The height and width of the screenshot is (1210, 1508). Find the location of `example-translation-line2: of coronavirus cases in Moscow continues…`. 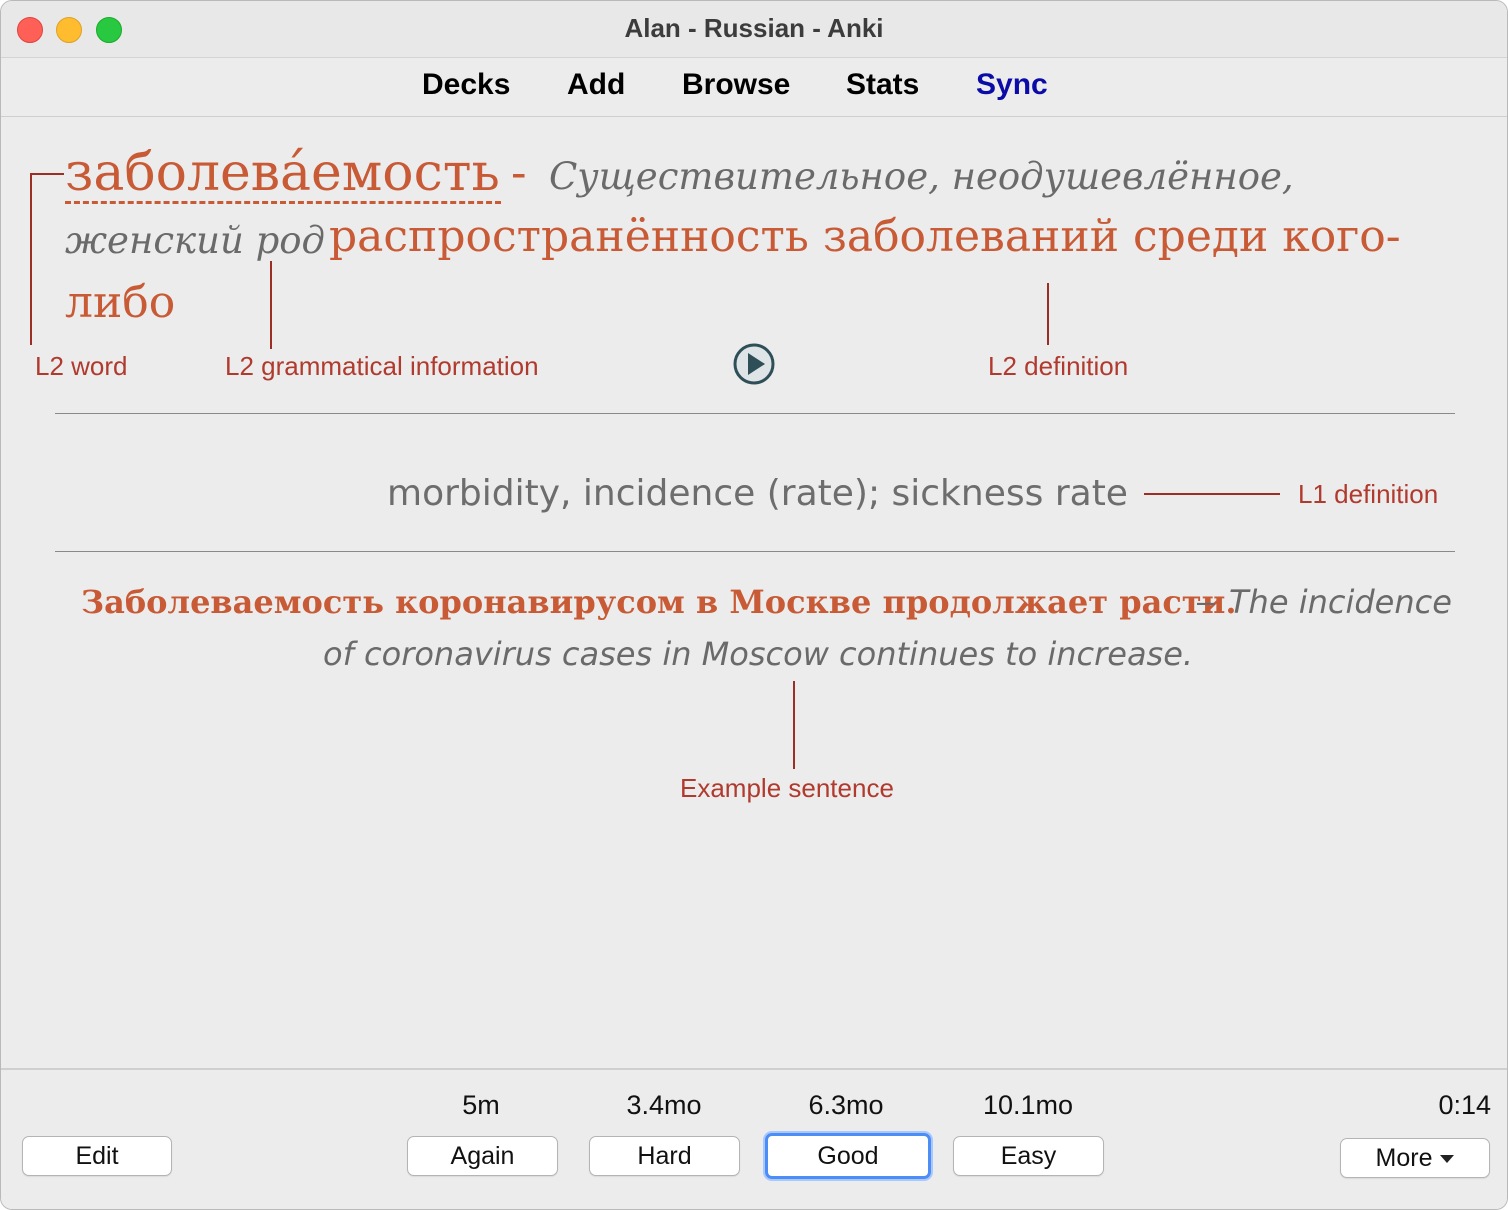

example-translation-line2: of coronavirus cases in Moscow continues… is located at coordinates (758, 654).